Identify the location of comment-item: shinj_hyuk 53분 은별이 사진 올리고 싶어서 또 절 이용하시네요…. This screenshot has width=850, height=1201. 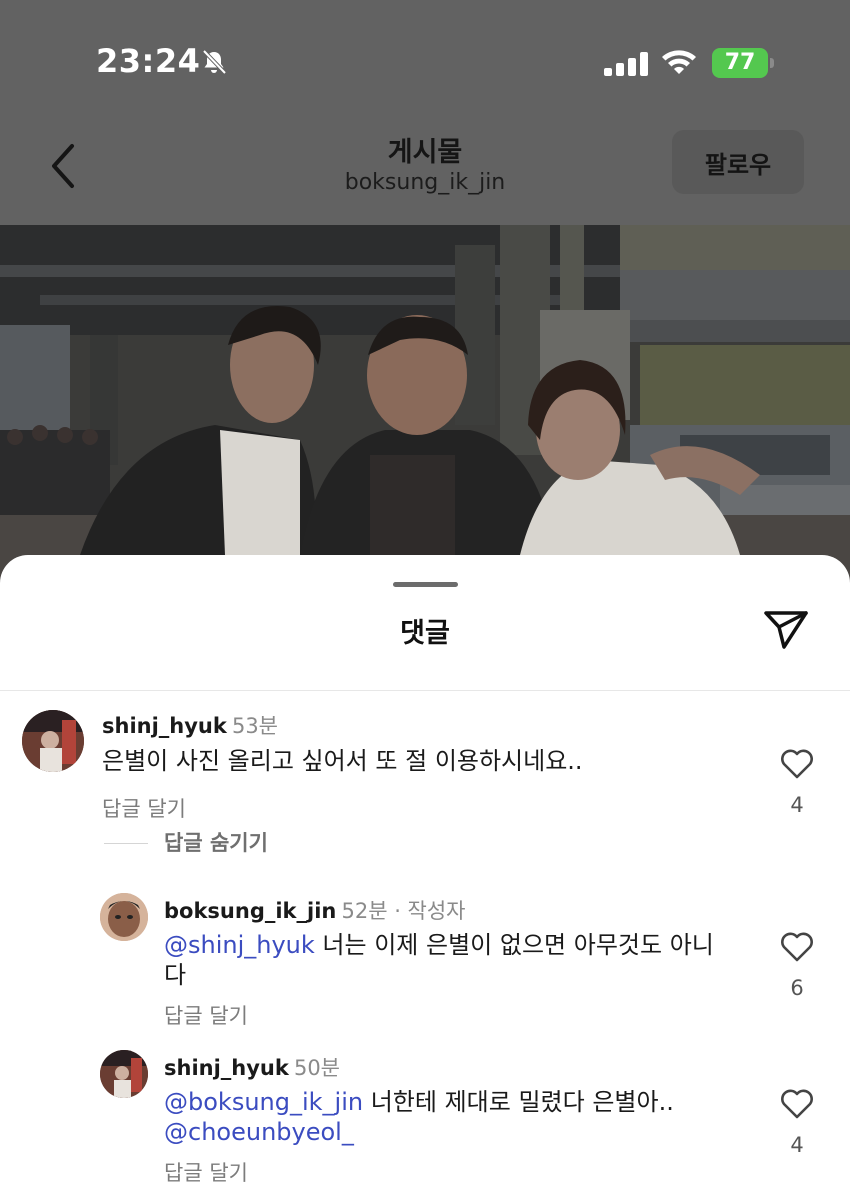
(425, 780).